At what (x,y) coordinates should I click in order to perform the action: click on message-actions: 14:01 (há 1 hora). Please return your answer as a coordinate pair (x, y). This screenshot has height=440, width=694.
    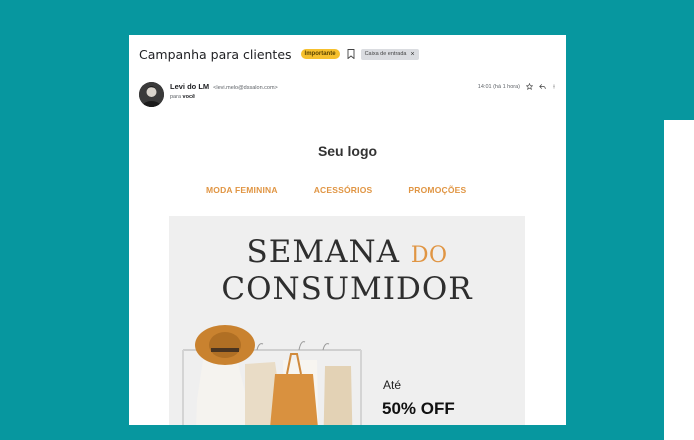
    Looking at the image, I should click on (517, 86).